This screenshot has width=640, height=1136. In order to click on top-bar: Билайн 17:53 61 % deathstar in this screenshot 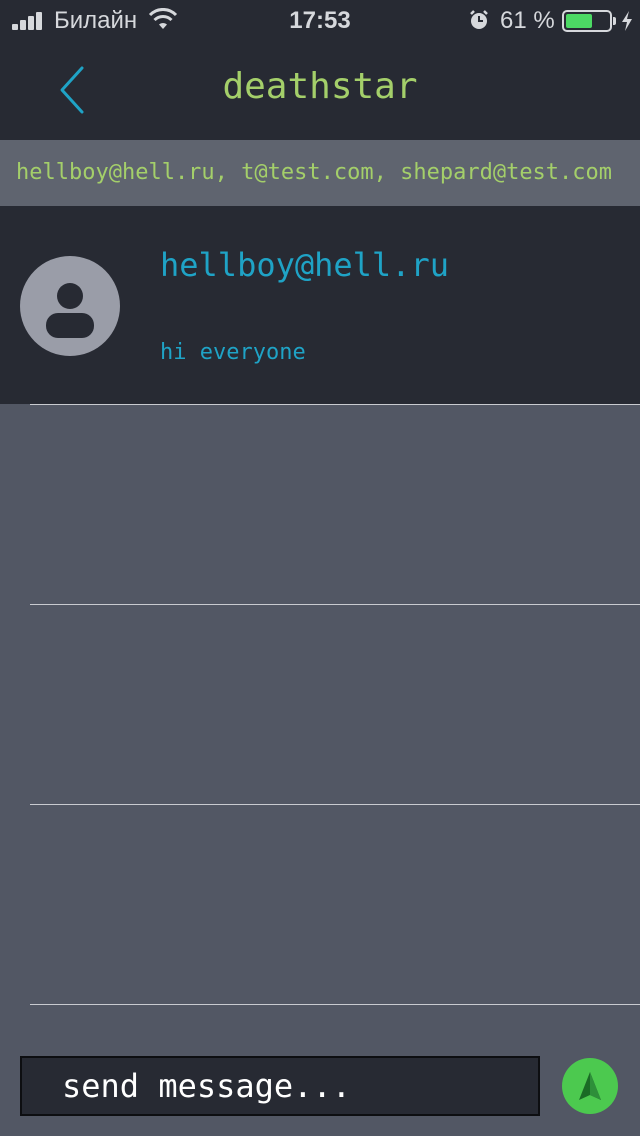, I will do `click(320, 70)`.